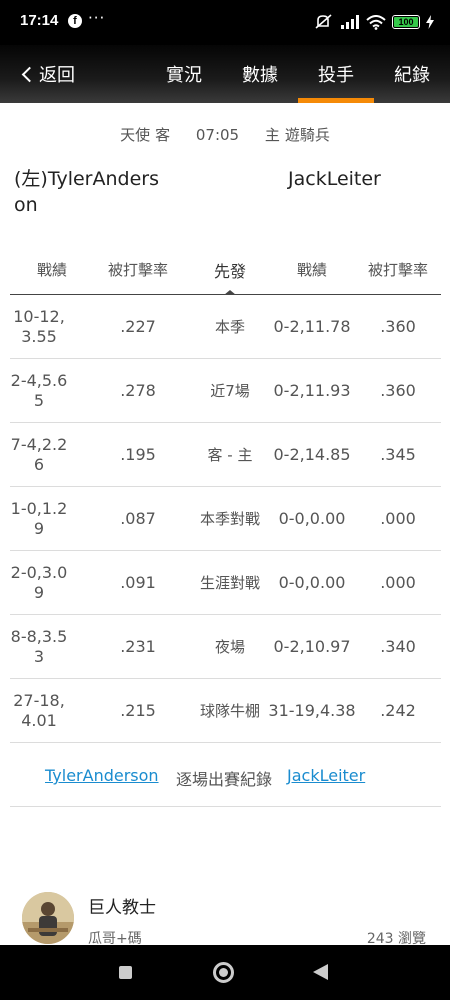  What do you see at coordinates (312, 646) in the screenshot?
I see `right-record: 0-2,10.97` at bounding box center [312, 646].